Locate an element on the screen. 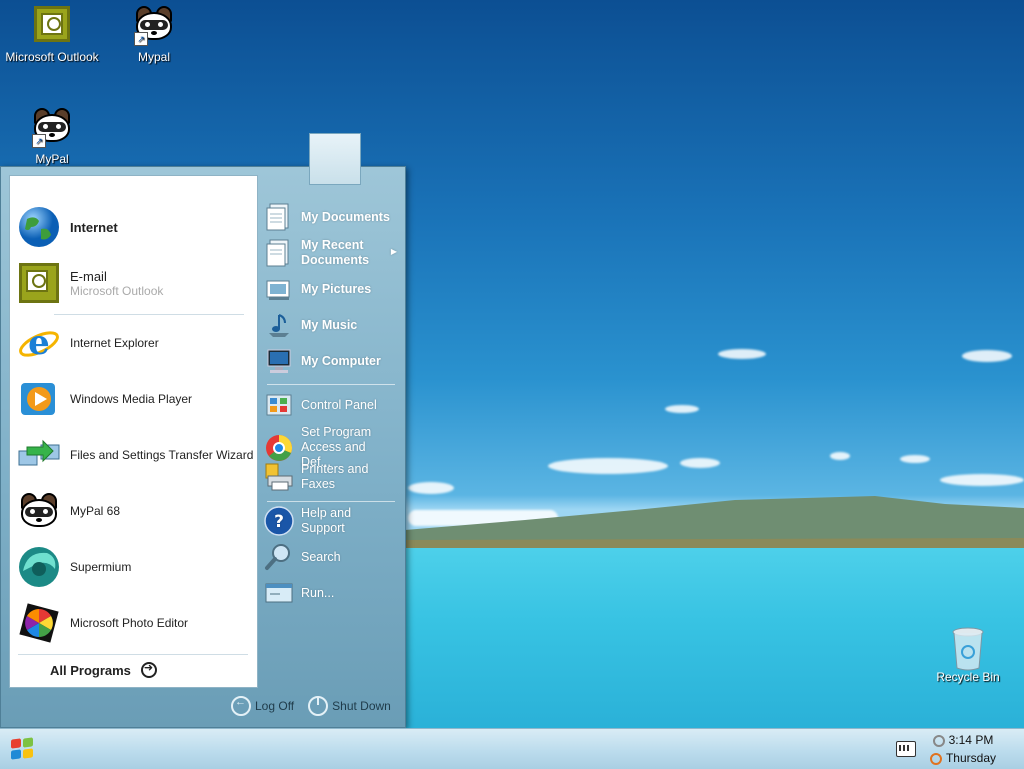 The height and width of the screenshot is (769, 1024). recent-program-mypal: MyPal 68 is located at coordinates (135, 511).